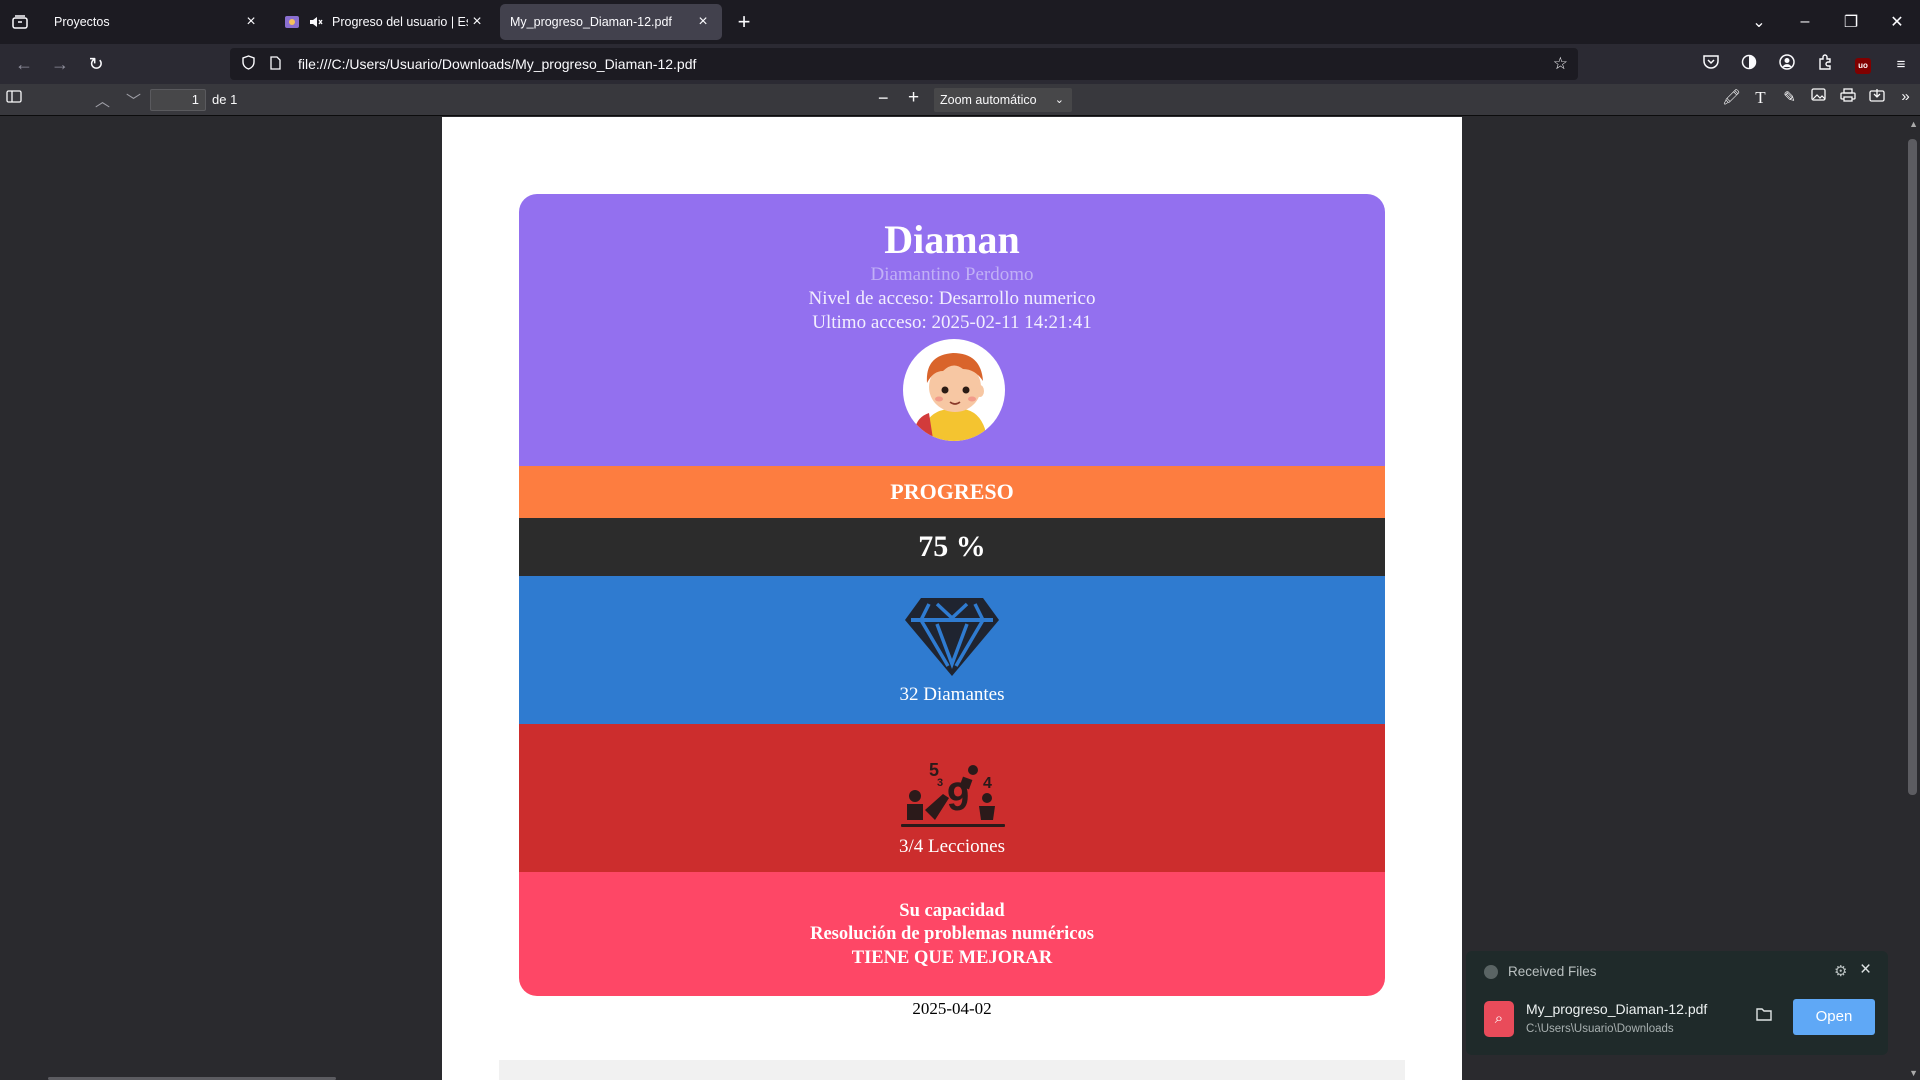 The width and height of the screenshot is (1920, 1080). Describe the element at coordinates (1901, 64) in the screenshot. I see `menu-icon: ≡` at that location.